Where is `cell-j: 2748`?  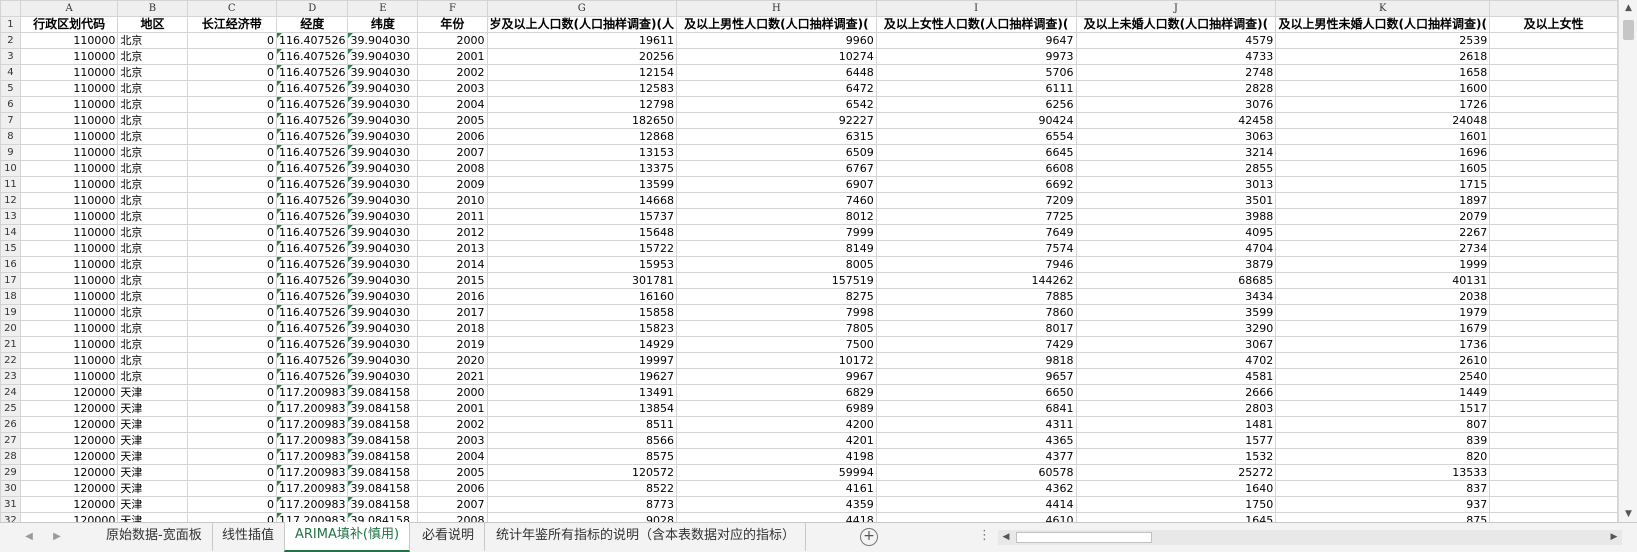
cell-j: 2748 is located at coordinates (1176, 72).